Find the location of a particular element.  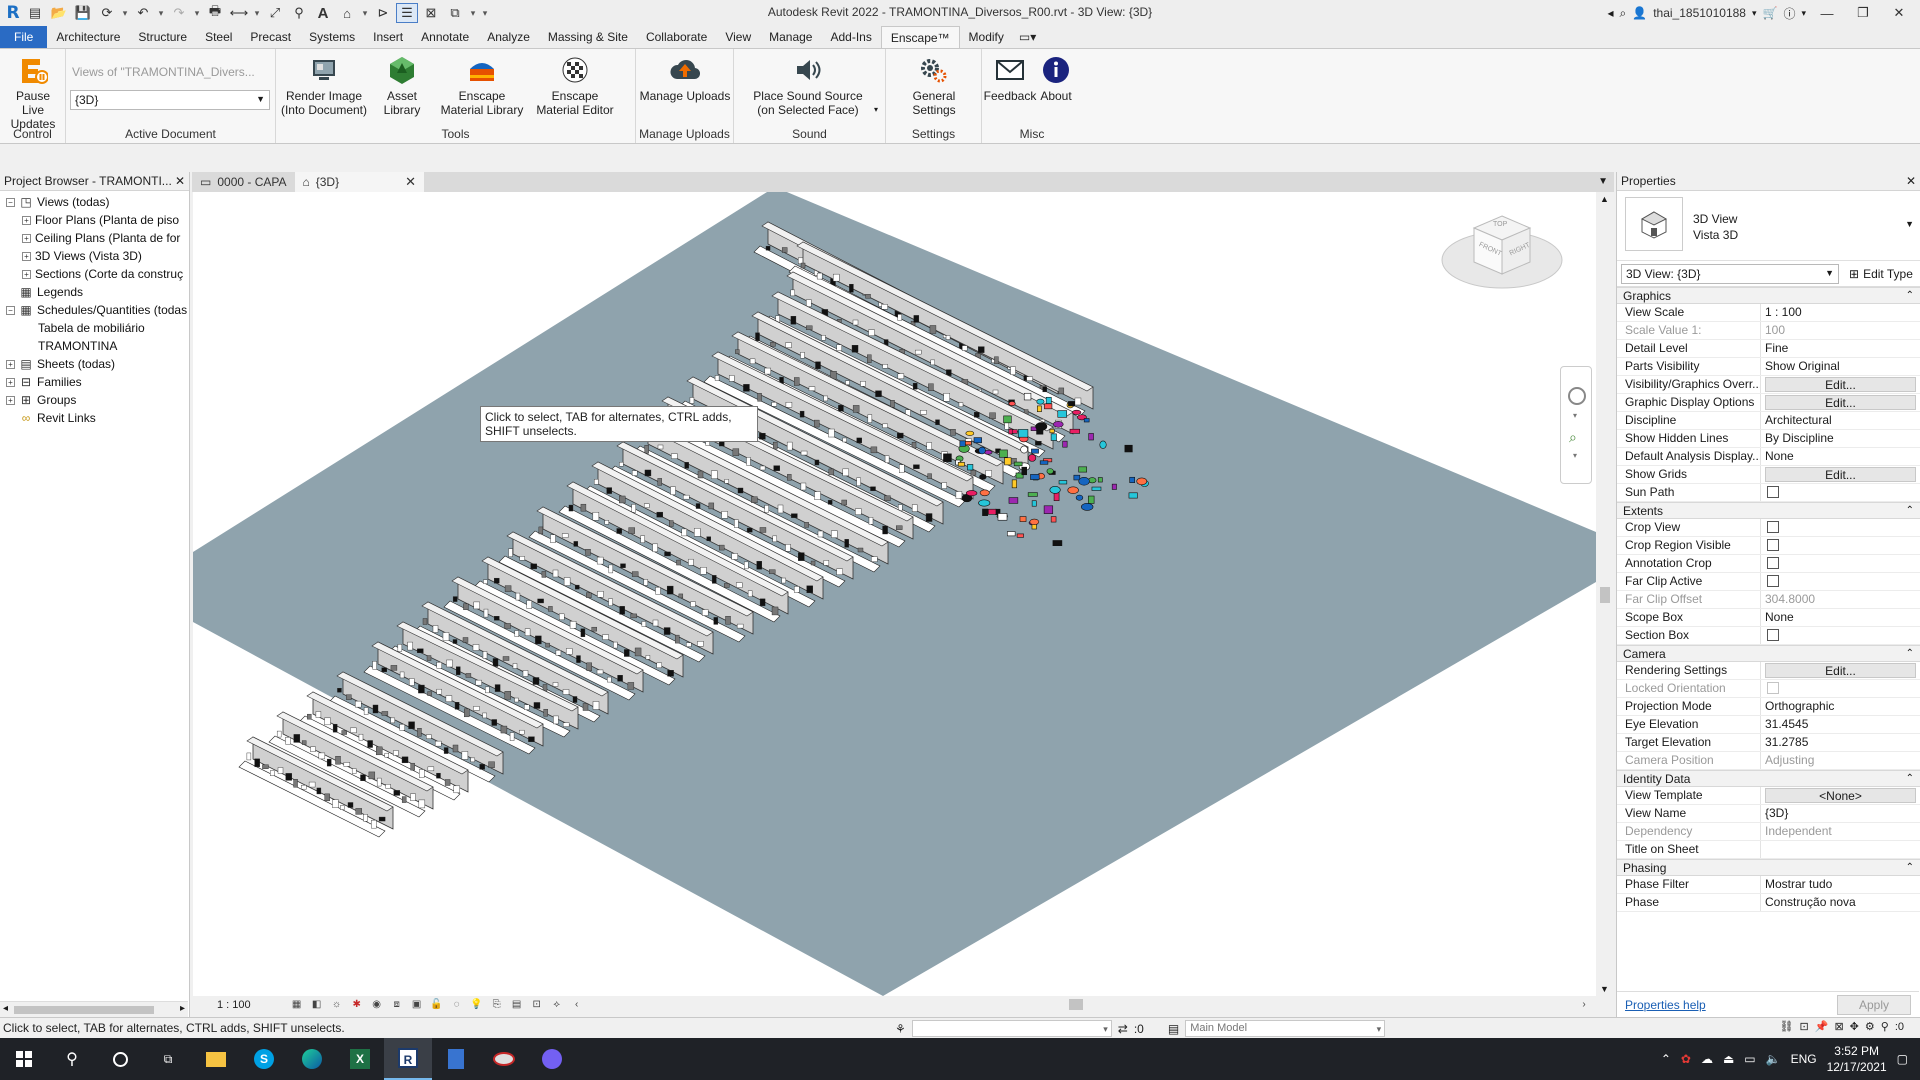

chevron-down-icon: ▼ is located at coordinates (1909, 224).